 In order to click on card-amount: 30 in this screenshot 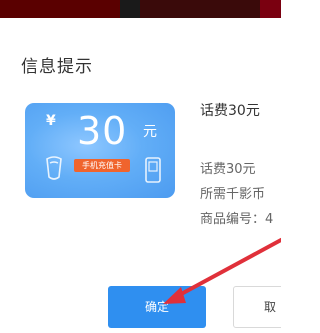, I will do `click(102, 131)`.